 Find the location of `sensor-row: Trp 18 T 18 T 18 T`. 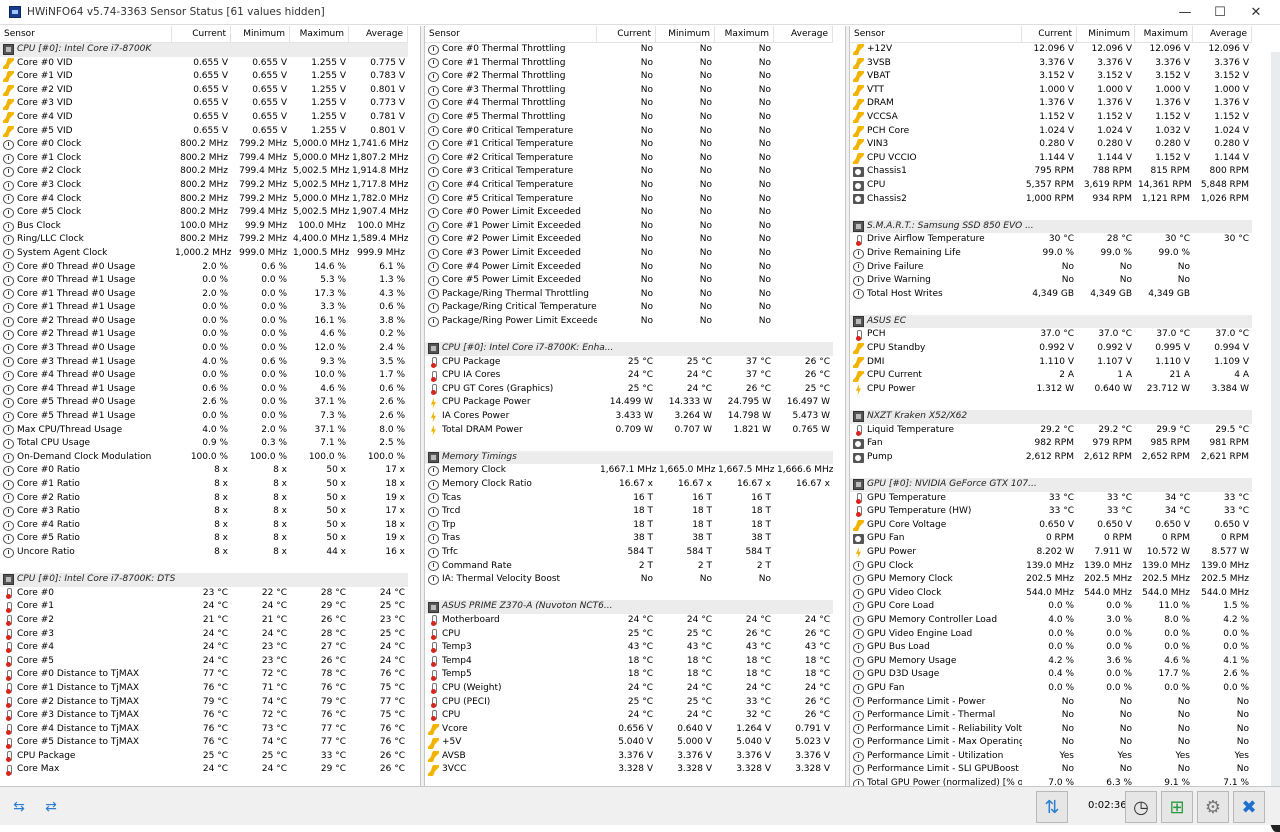

sensor-row: Trp 18 T 18 T 18 T is located at coordinates (629, 526).